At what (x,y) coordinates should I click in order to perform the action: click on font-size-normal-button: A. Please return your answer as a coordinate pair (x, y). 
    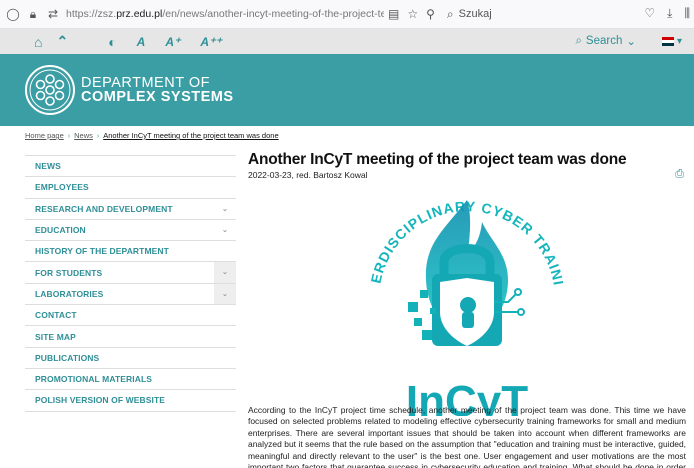
    Looking at the image, I should click on (141, 42).